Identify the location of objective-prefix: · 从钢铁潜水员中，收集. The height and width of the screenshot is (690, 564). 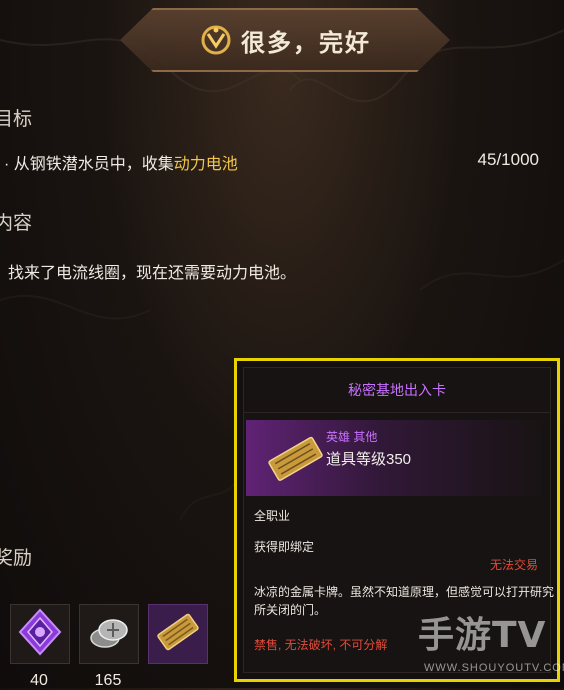
(89, 164).